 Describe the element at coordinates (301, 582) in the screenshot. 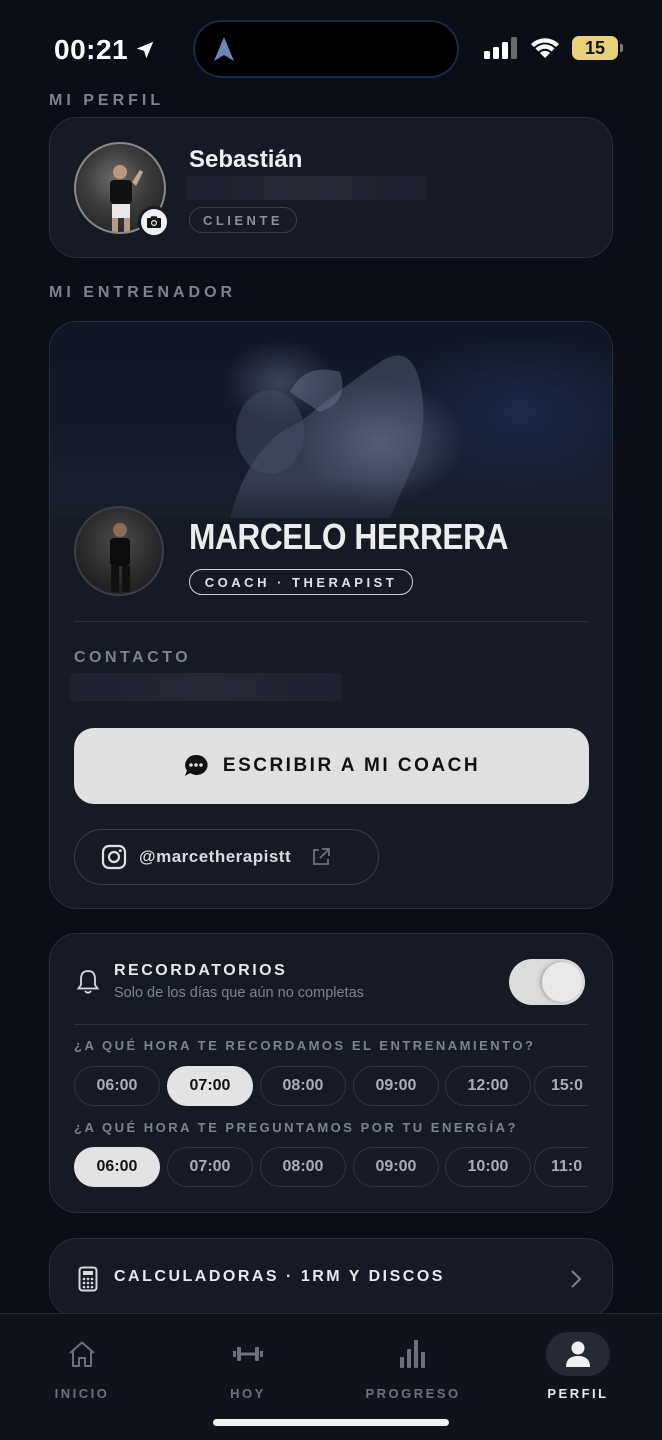

I see `coach-role-badge: COACH · THERAPIST` at that location.